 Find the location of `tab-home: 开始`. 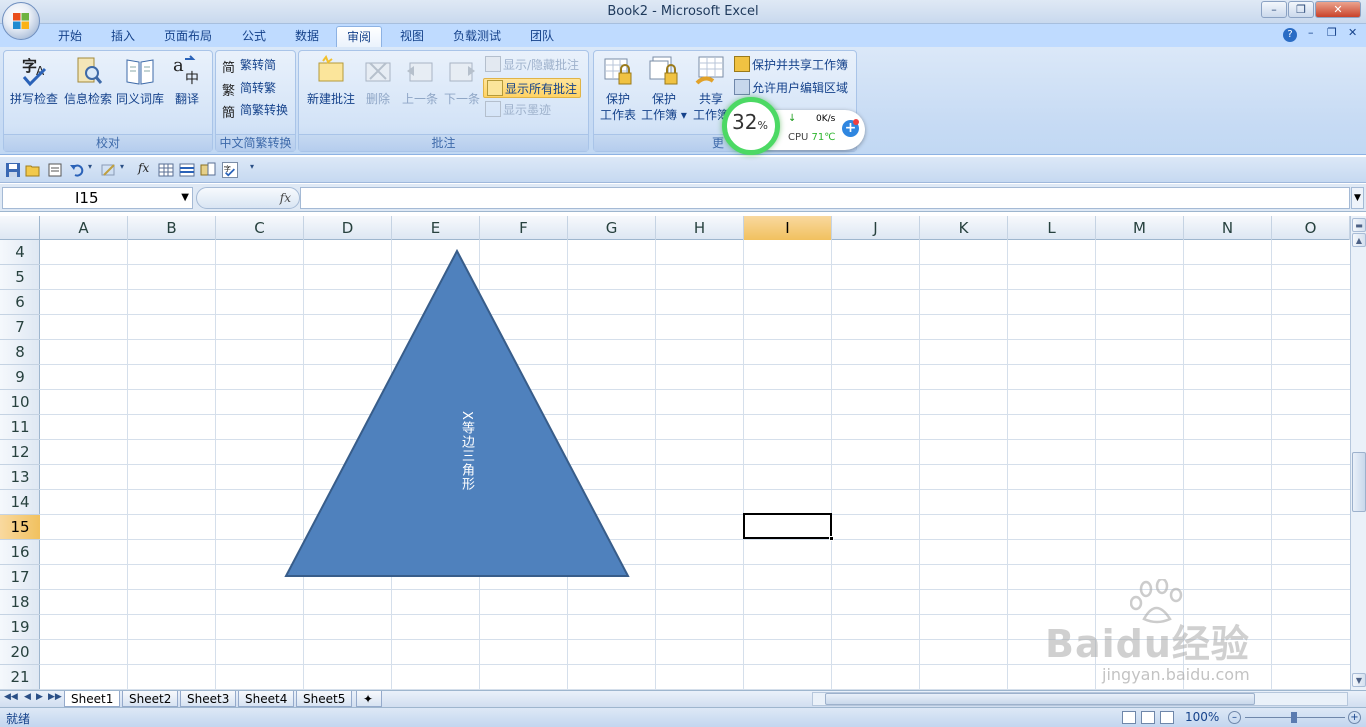

tab-home: 开始 is located at coordinates (70, 37).